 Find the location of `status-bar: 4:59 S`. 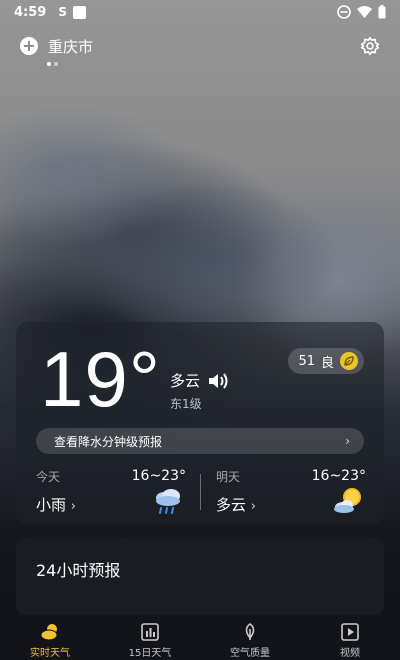

status-bar: 4:59 S is located at coordinates (200, 12).